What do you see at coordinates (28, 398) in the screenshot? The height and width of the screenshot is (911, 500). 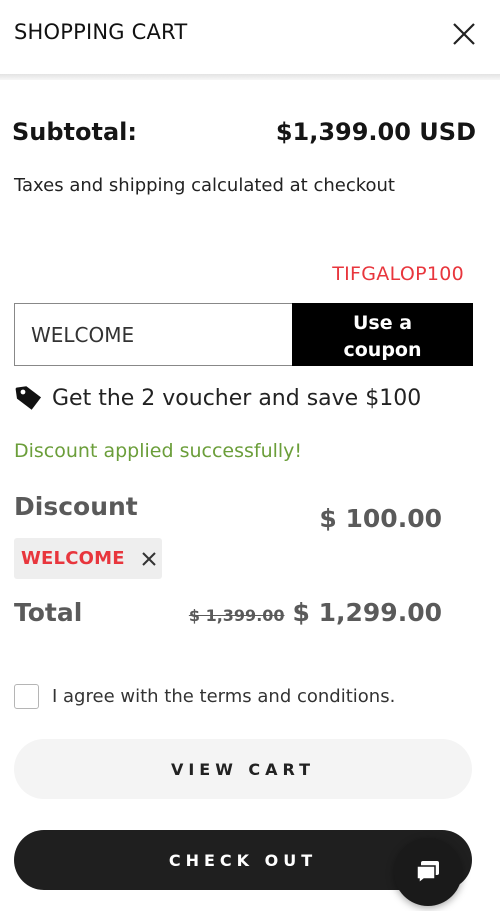 I see `tag-icon` at bounding box center [28, 398].